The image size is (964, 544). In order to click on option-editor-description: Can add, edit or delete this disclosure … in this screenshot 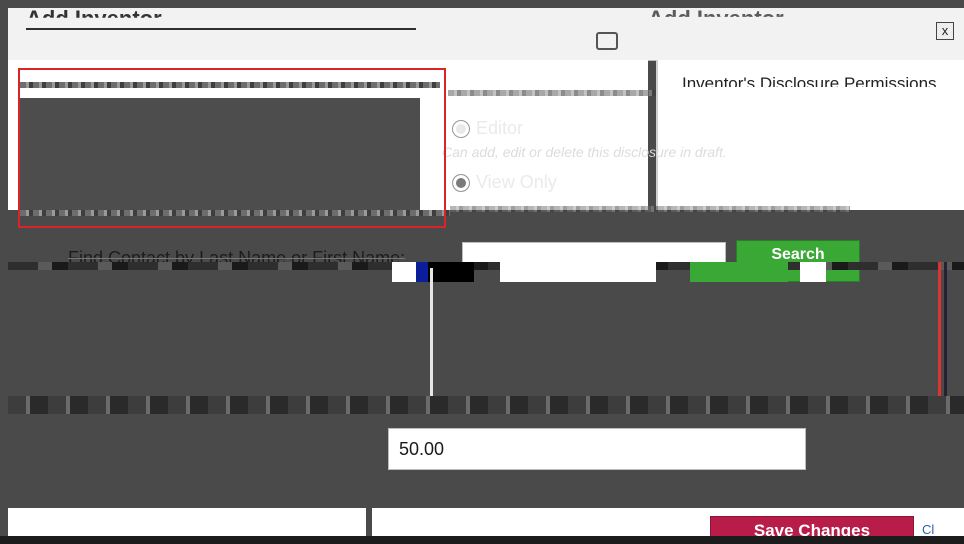, I will do `click(584, 152)`.